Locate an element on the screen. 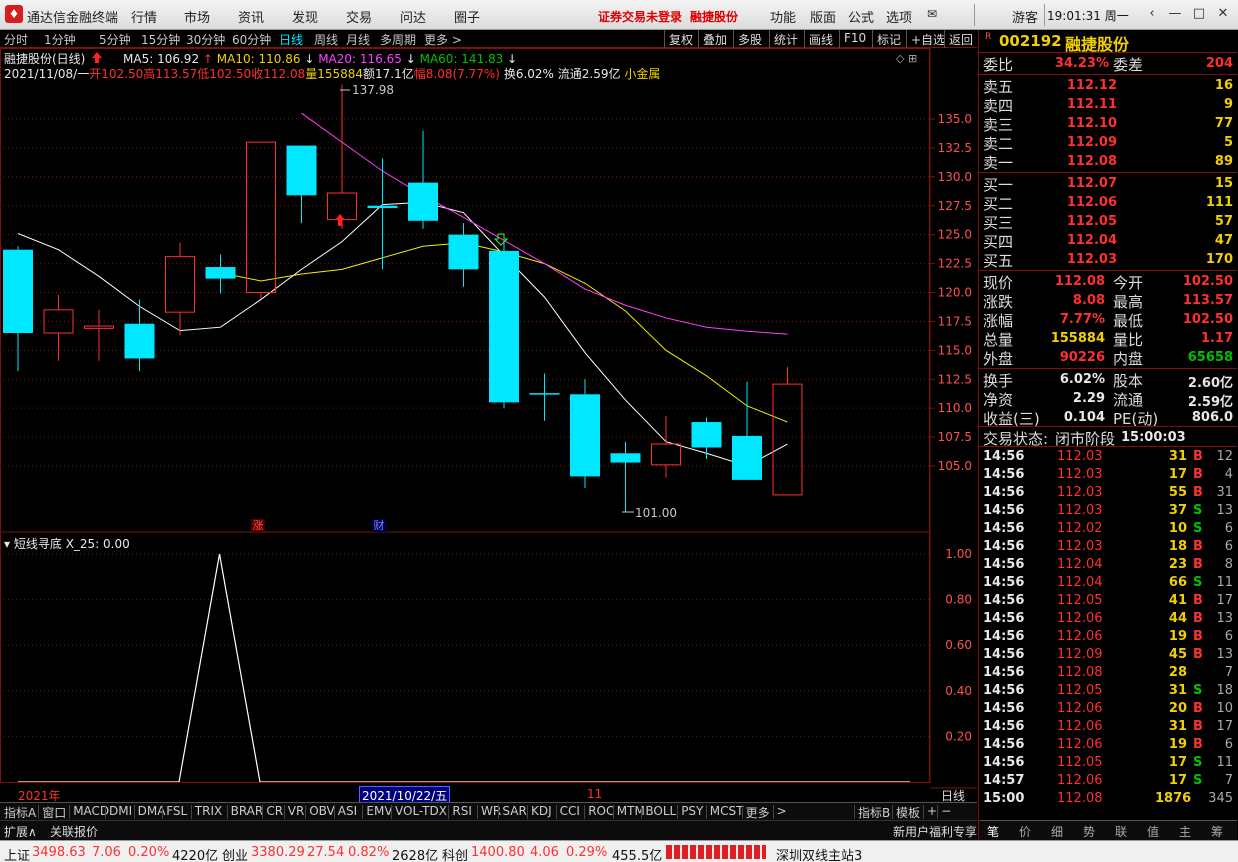 The image size is (1238, 862). bid-price: 112.07 is located at coordinates (1083, 183).